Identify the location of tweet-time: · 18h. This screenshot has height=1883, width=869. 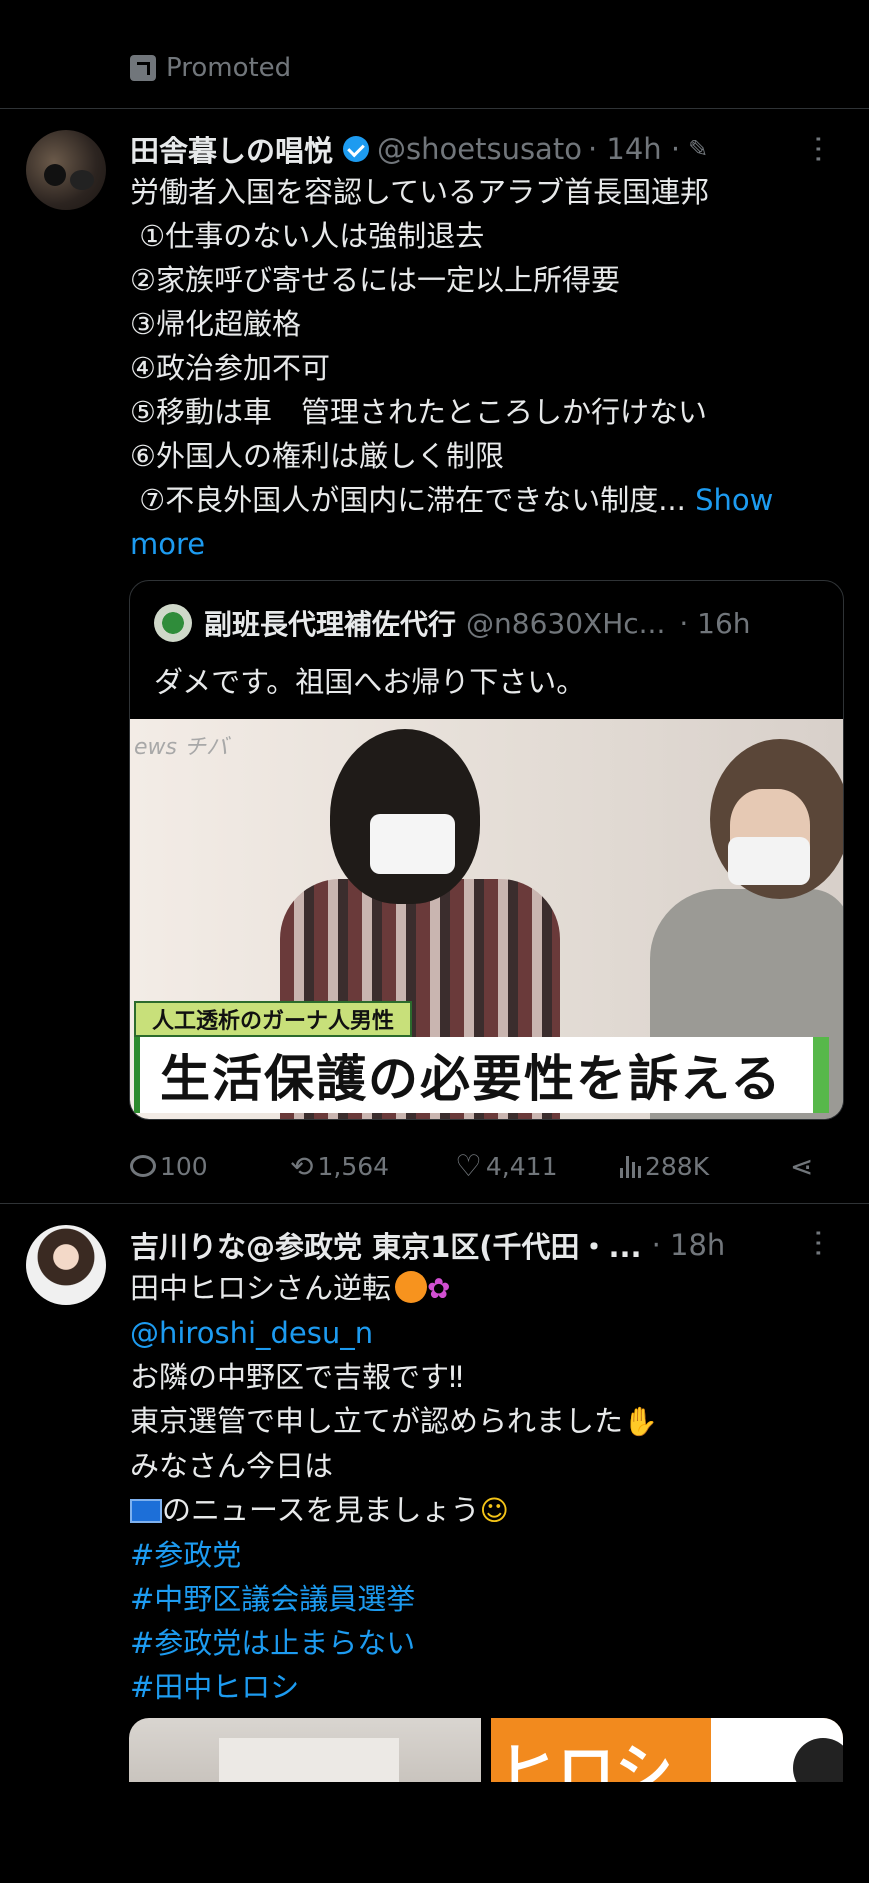
(689, 1245).